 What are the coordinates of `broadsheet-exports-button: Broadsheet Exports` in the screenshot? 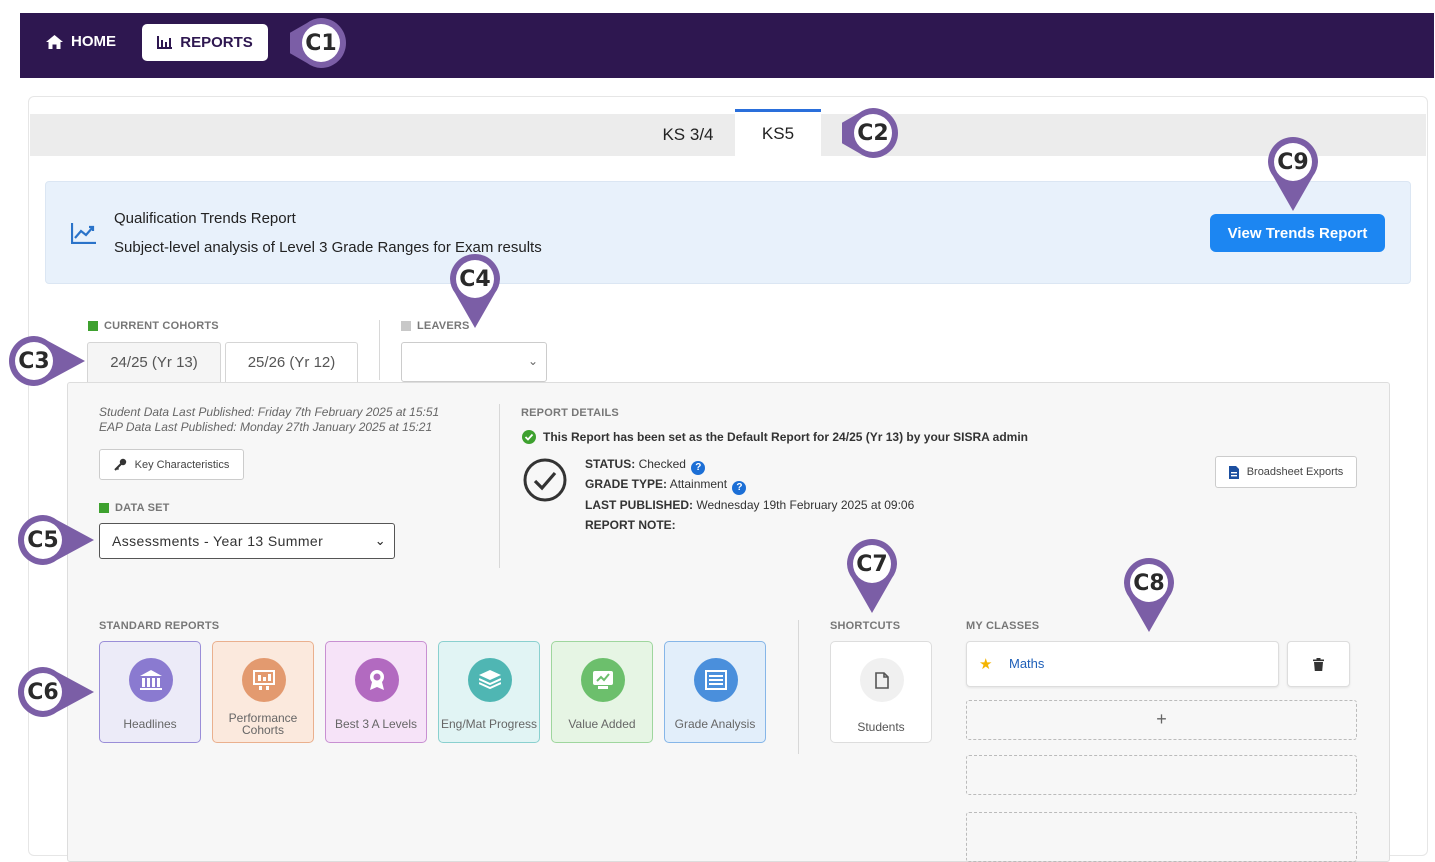 It's located at (1286, 472).